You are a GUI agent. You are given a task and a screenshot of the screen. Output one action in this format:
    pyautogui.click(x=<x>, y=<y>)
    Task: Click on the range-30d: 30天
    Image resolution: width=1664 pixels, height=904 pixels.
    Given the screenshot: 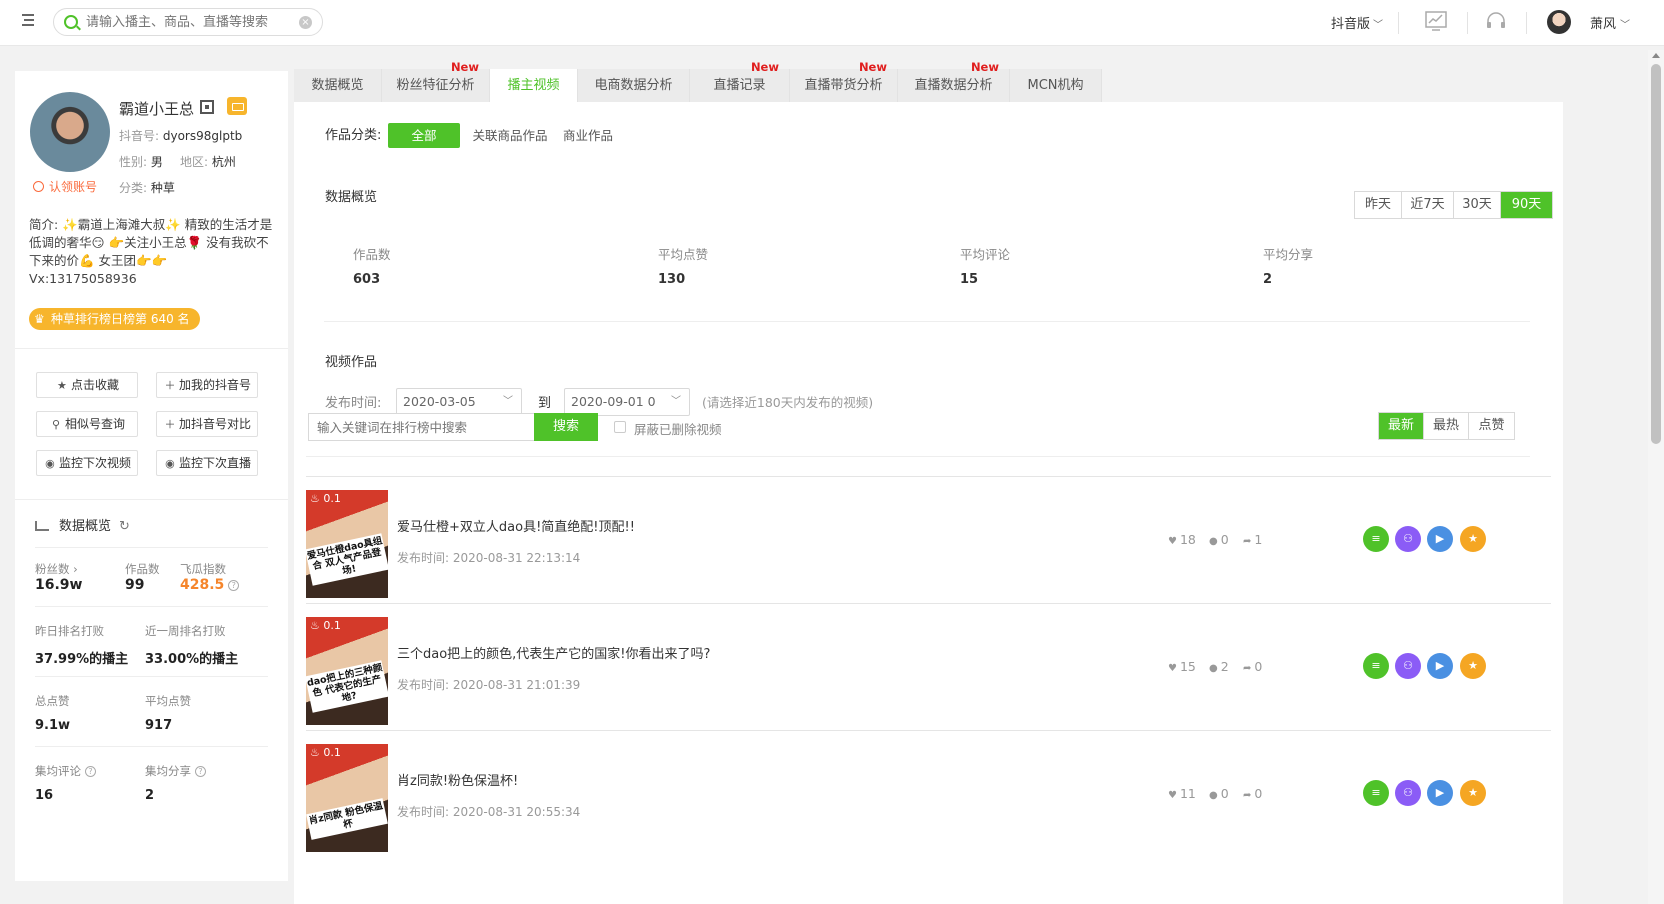 What is the action you would take?
    pyautogui.click(x=1477, y=205)
    